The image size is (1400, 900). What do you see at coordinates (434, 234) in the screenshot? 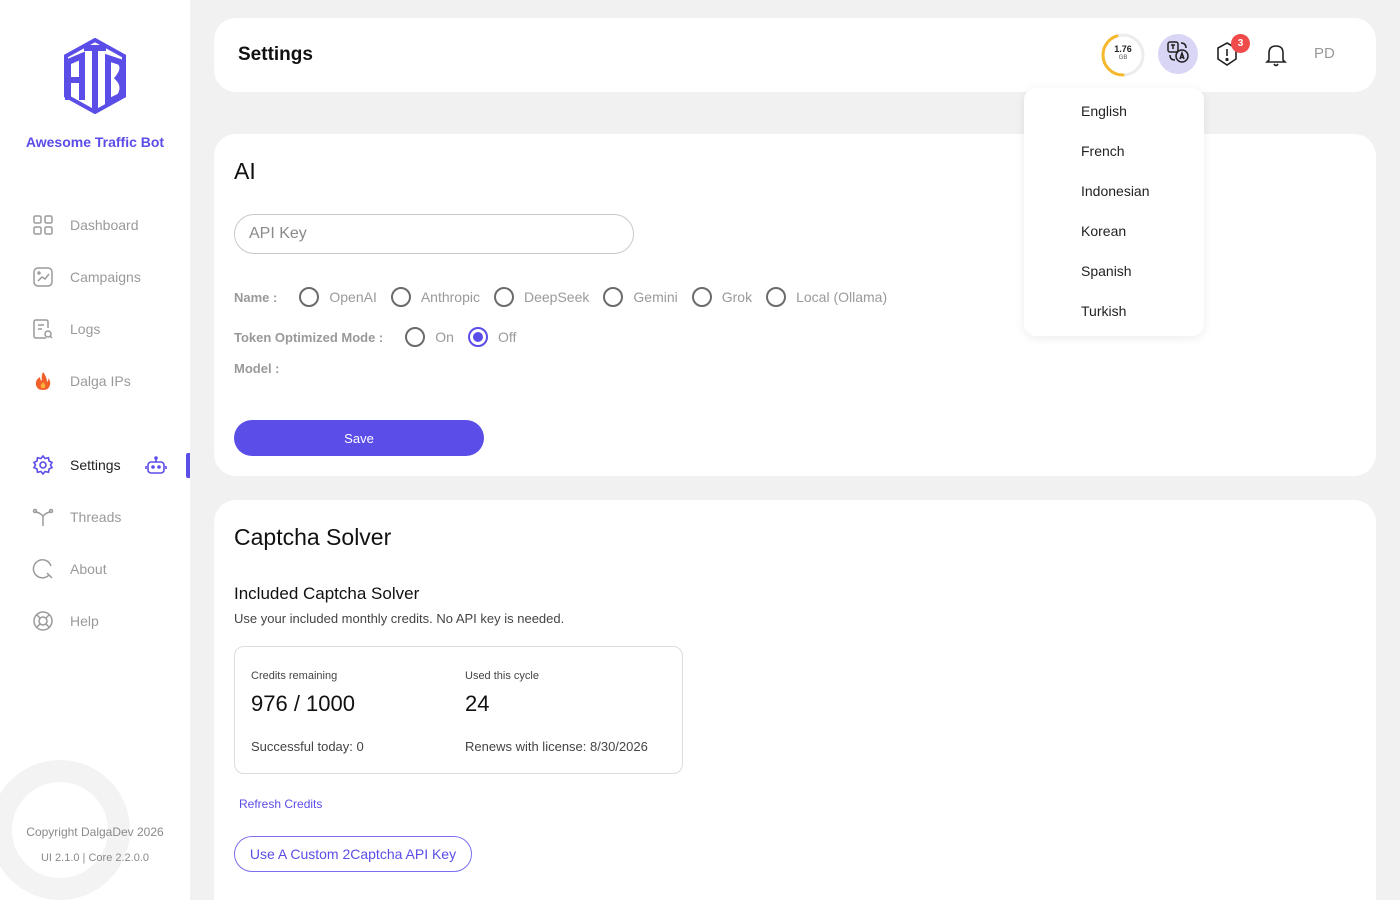
I see `api-key-input` at bounding box center [434, 234].